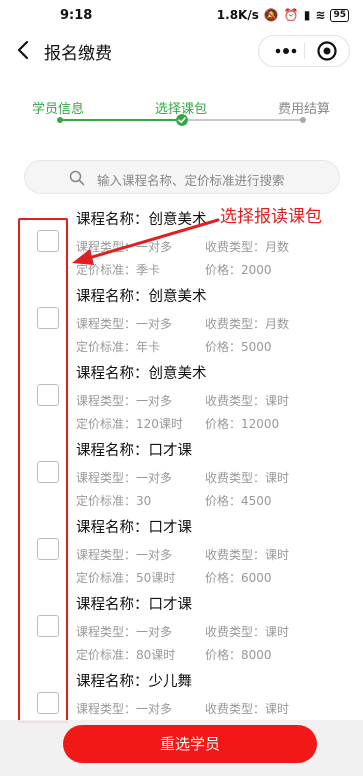 The image size is (363, 776). I want to click on status-icons: 1.8K/s 🔕 ⏰ ▮ ≋ 95, so click(283, 15).